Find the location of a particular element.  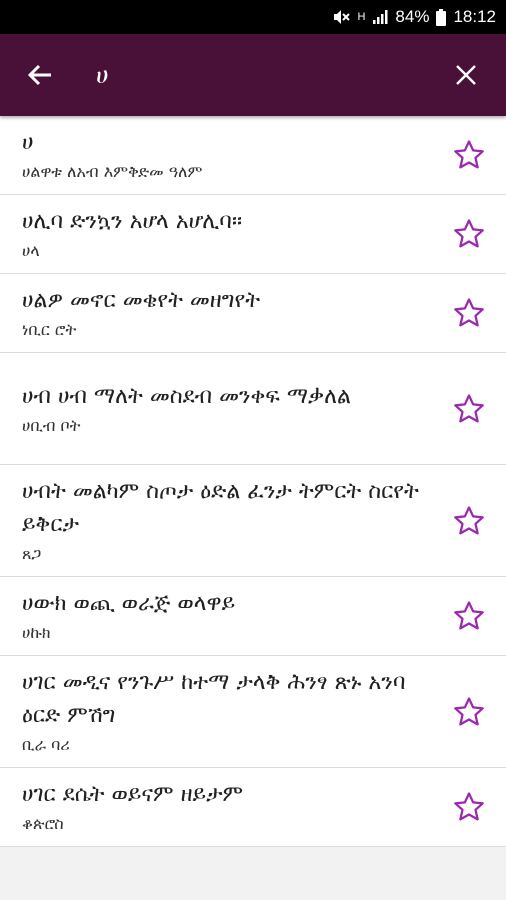

meaning-text: ቢራ ባሪ is located at coordinates (46, 744).